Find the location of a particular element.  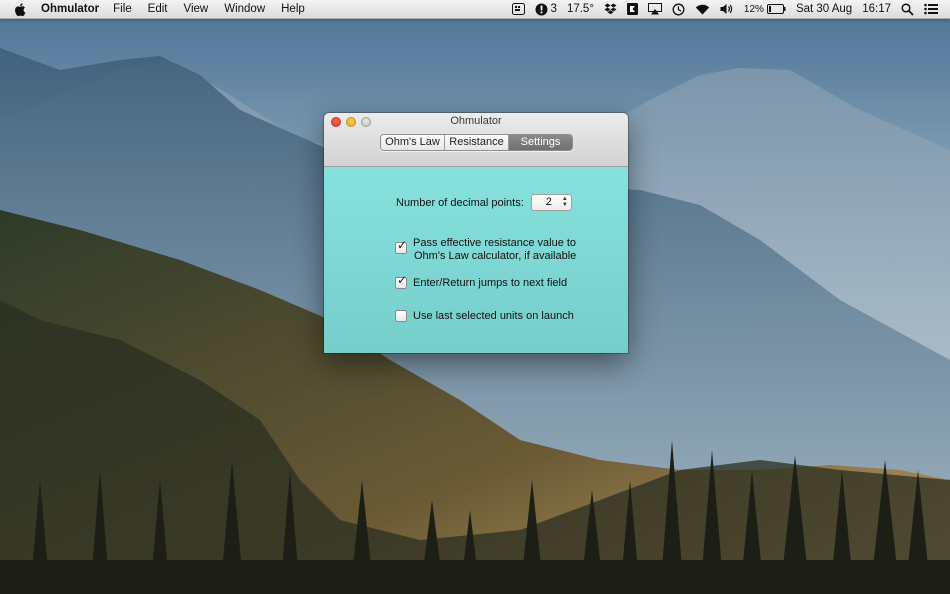

decimal-points-select: 2 ▲ ▼ is located at coordinates (551, 202).